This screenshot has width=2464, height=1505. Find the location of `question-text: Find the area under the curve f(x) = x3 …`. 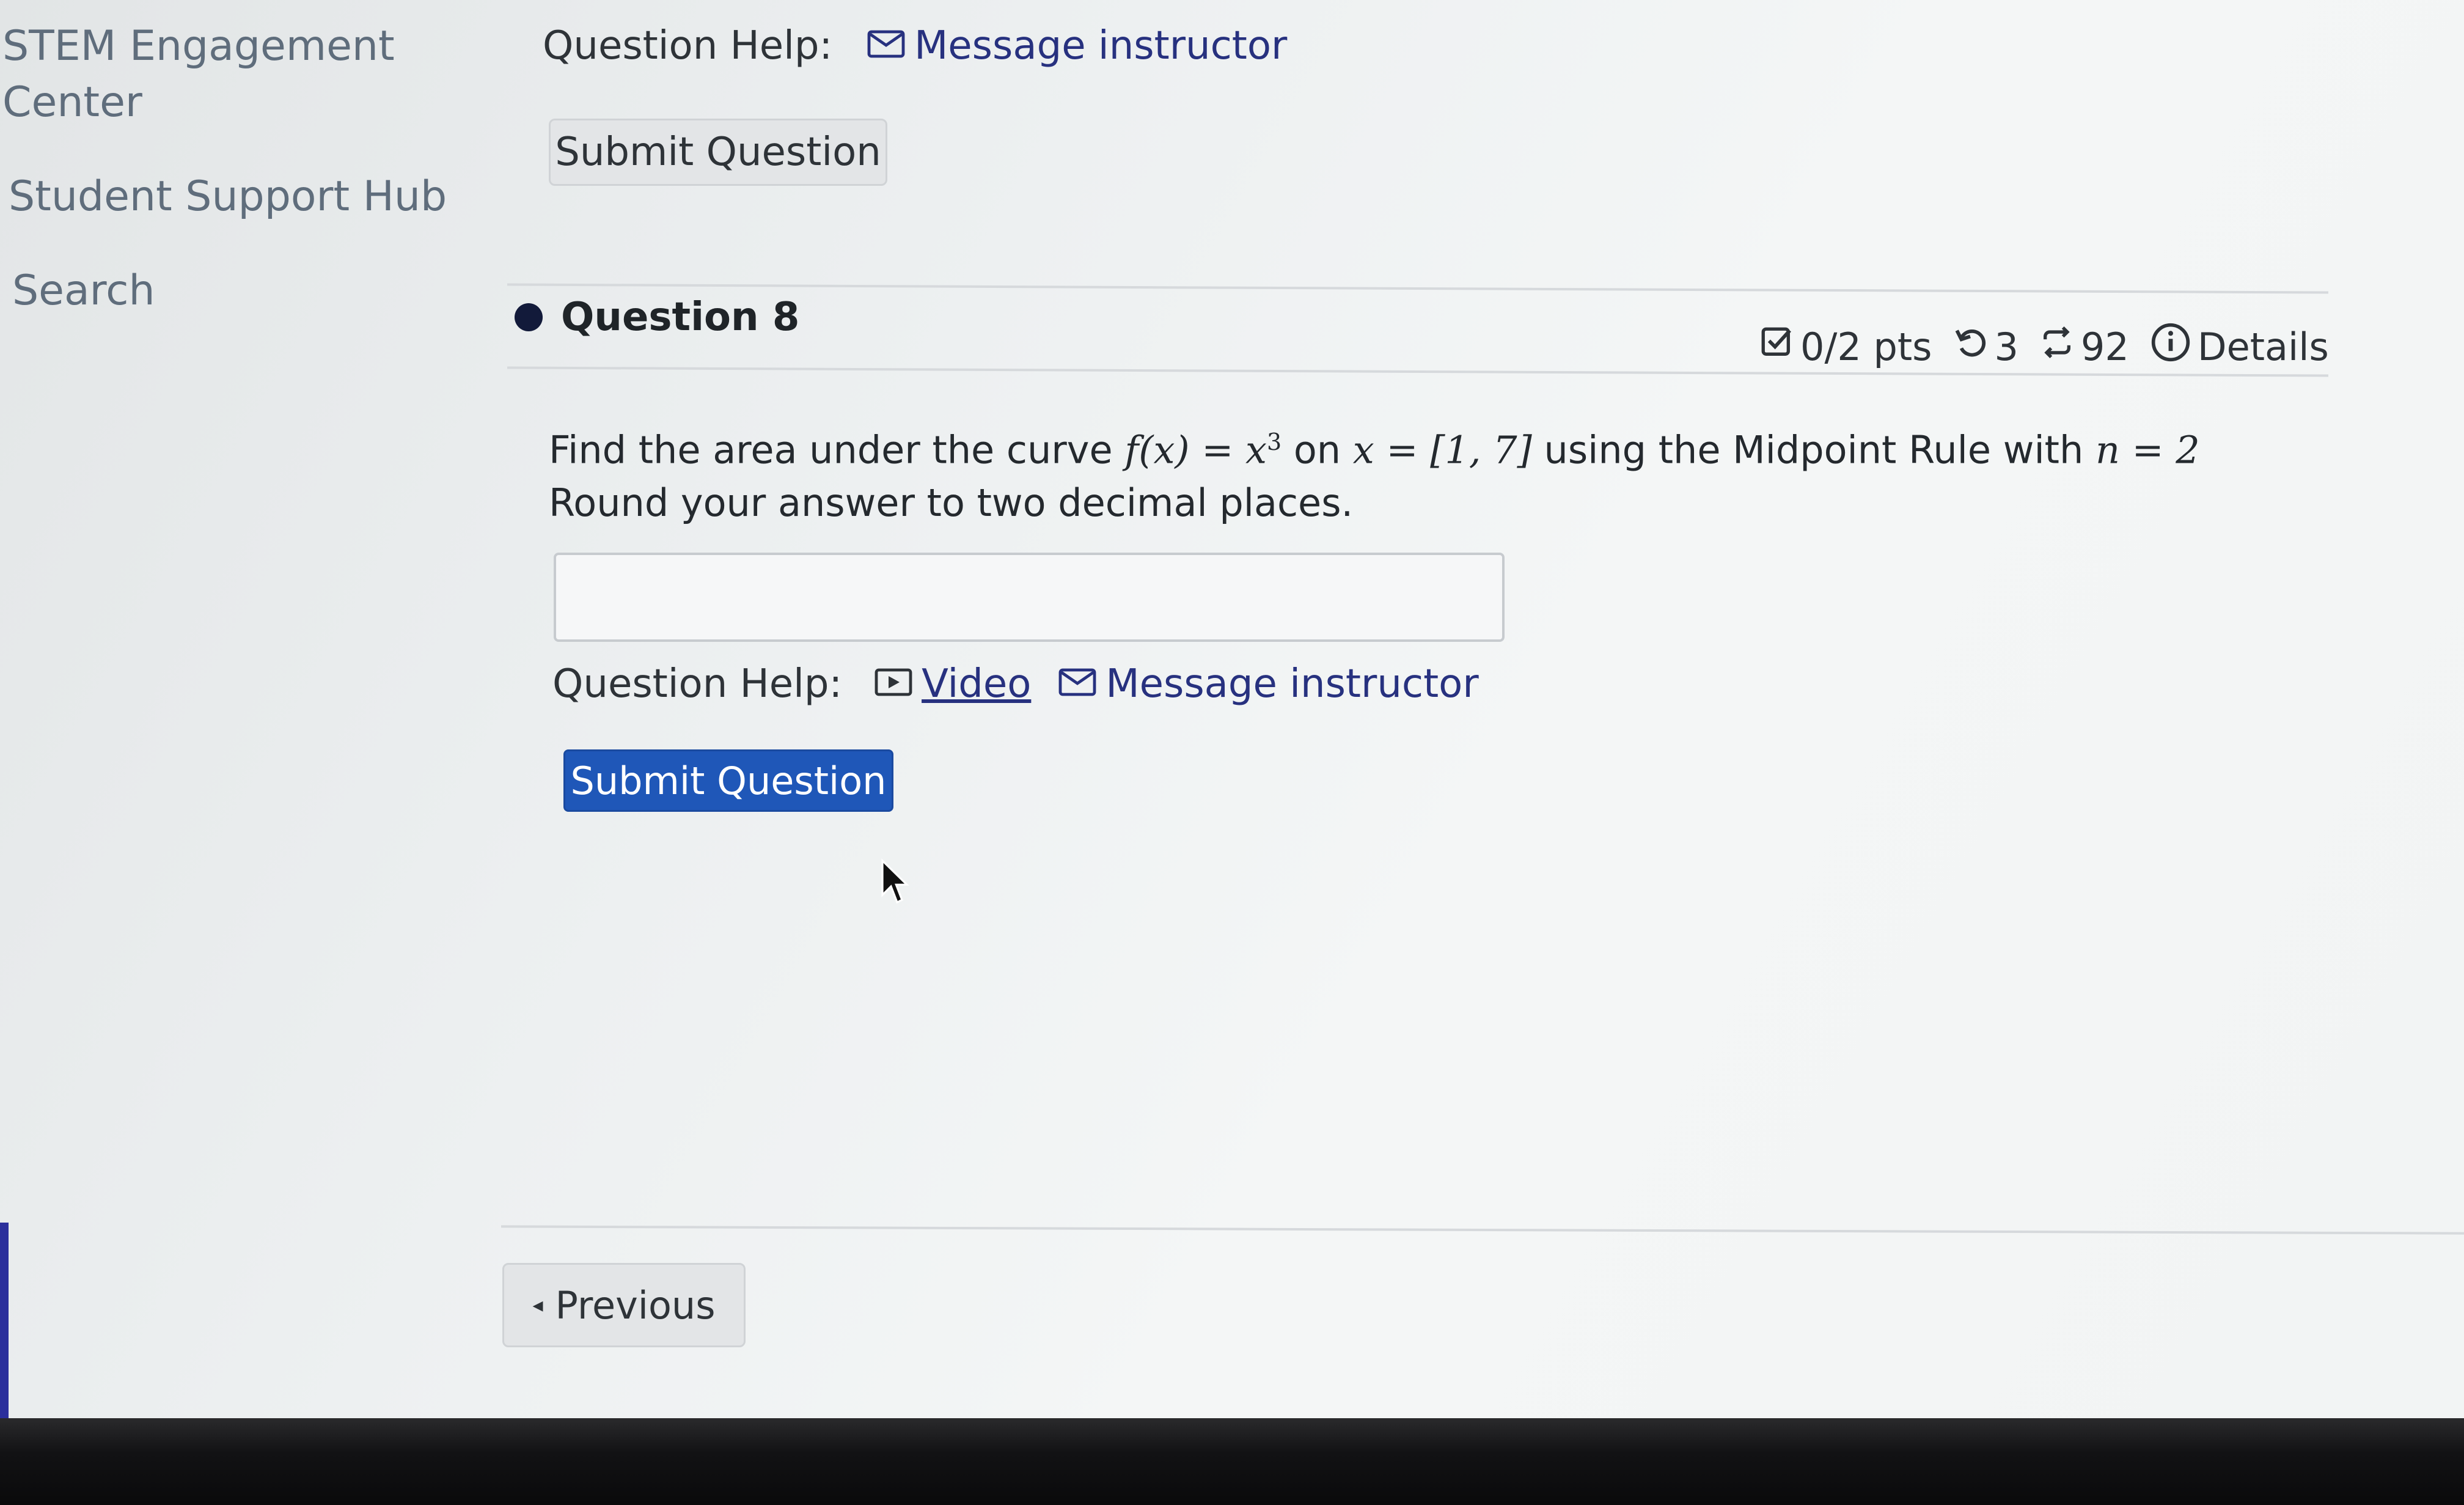

question-text: Find the area under the curve f(x) = x3 … is located at coordinates (1420, 472).